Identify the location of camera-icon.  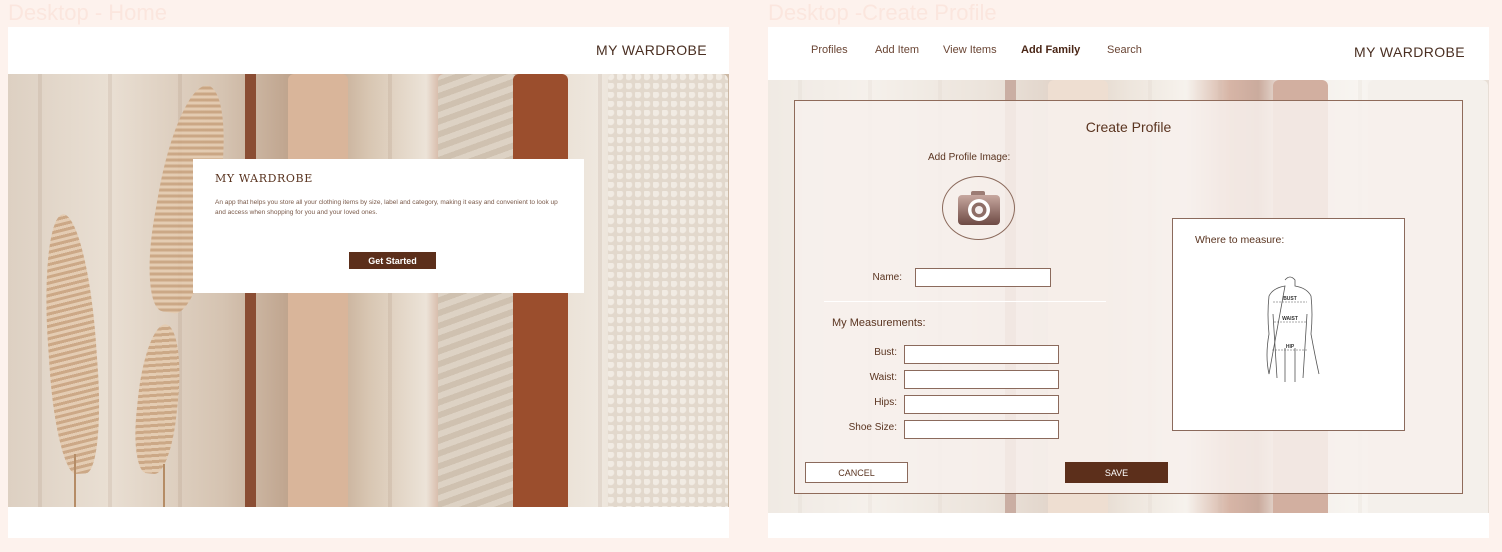
(979, 208).